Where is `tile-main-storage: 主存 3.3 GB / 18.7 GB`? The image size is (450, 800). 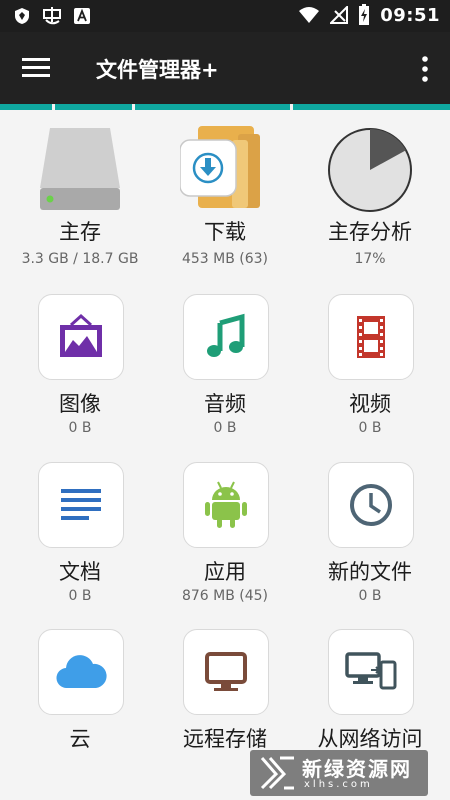
tile-main-storage: 主存 3.3 GB / 18.7 GB is located at coordinates (80, 192).